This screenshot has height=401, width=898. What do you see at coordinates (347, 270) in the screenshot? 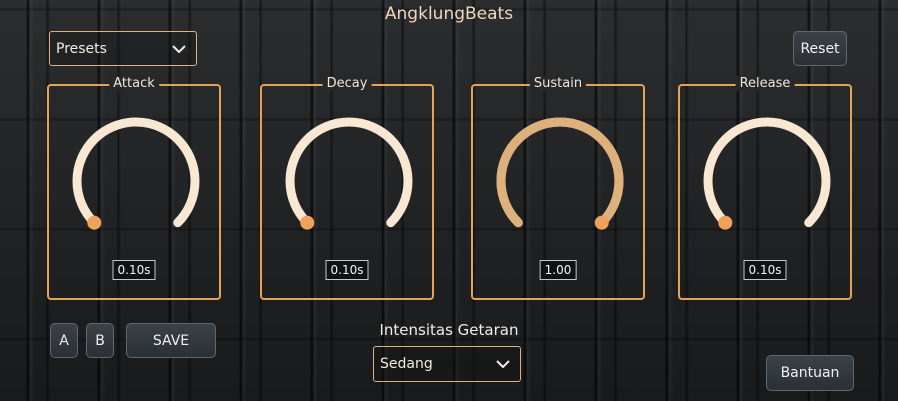
I see `knob-value-decay: 0.10s` at bounding box center [347, 270].